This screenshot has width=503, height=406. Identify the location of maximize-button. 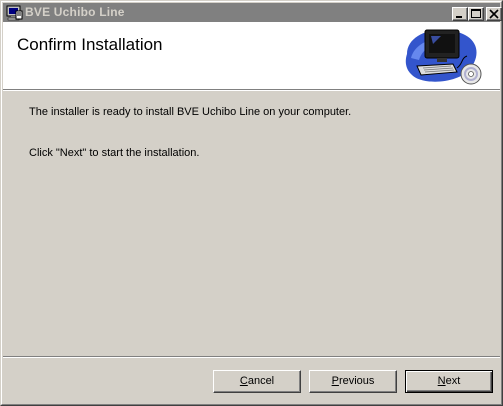
(476, 14).